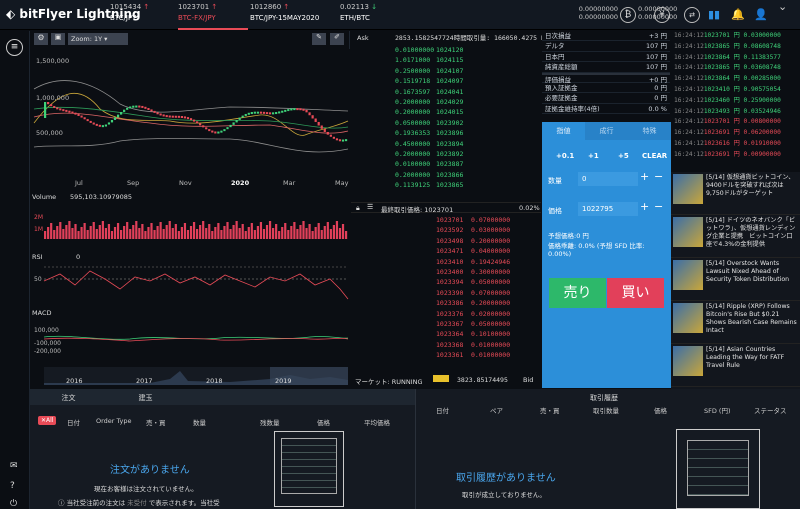 This screenshot has width=800, height=509. What do you see at coordinates (555, 181) in the screenshot?
I see `qty-label: 数量` at bounding box center [555, 181].